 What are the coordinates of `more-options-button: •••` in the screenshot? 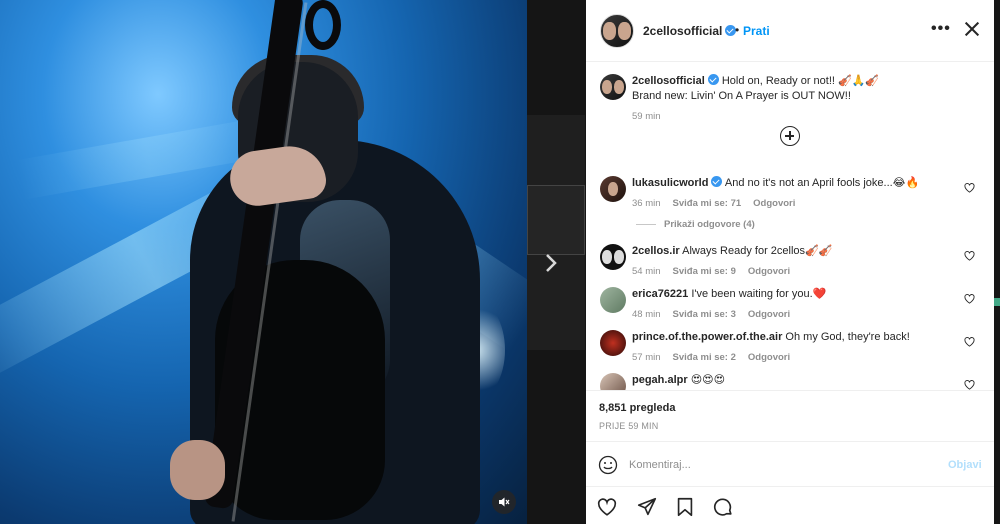 It's located at (941, 29).